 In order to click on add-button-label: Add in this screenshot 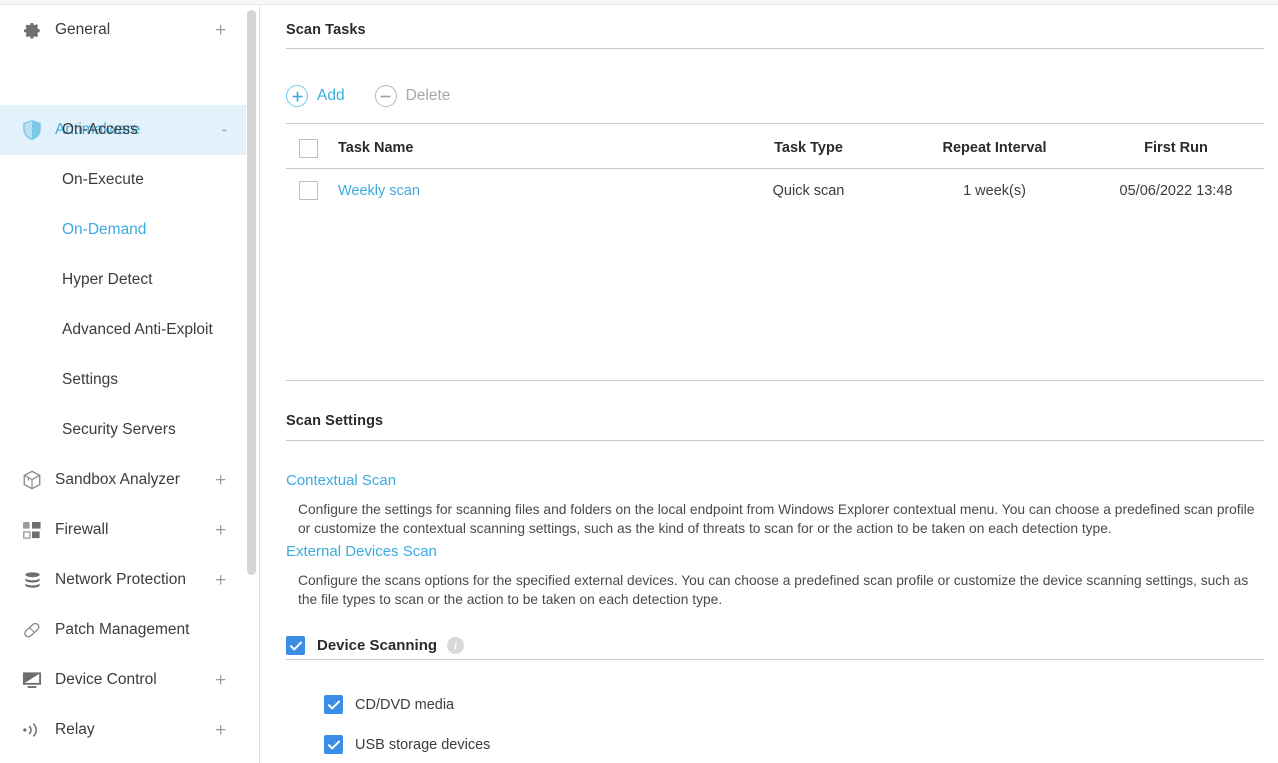, I will do `click(331, 95)`.